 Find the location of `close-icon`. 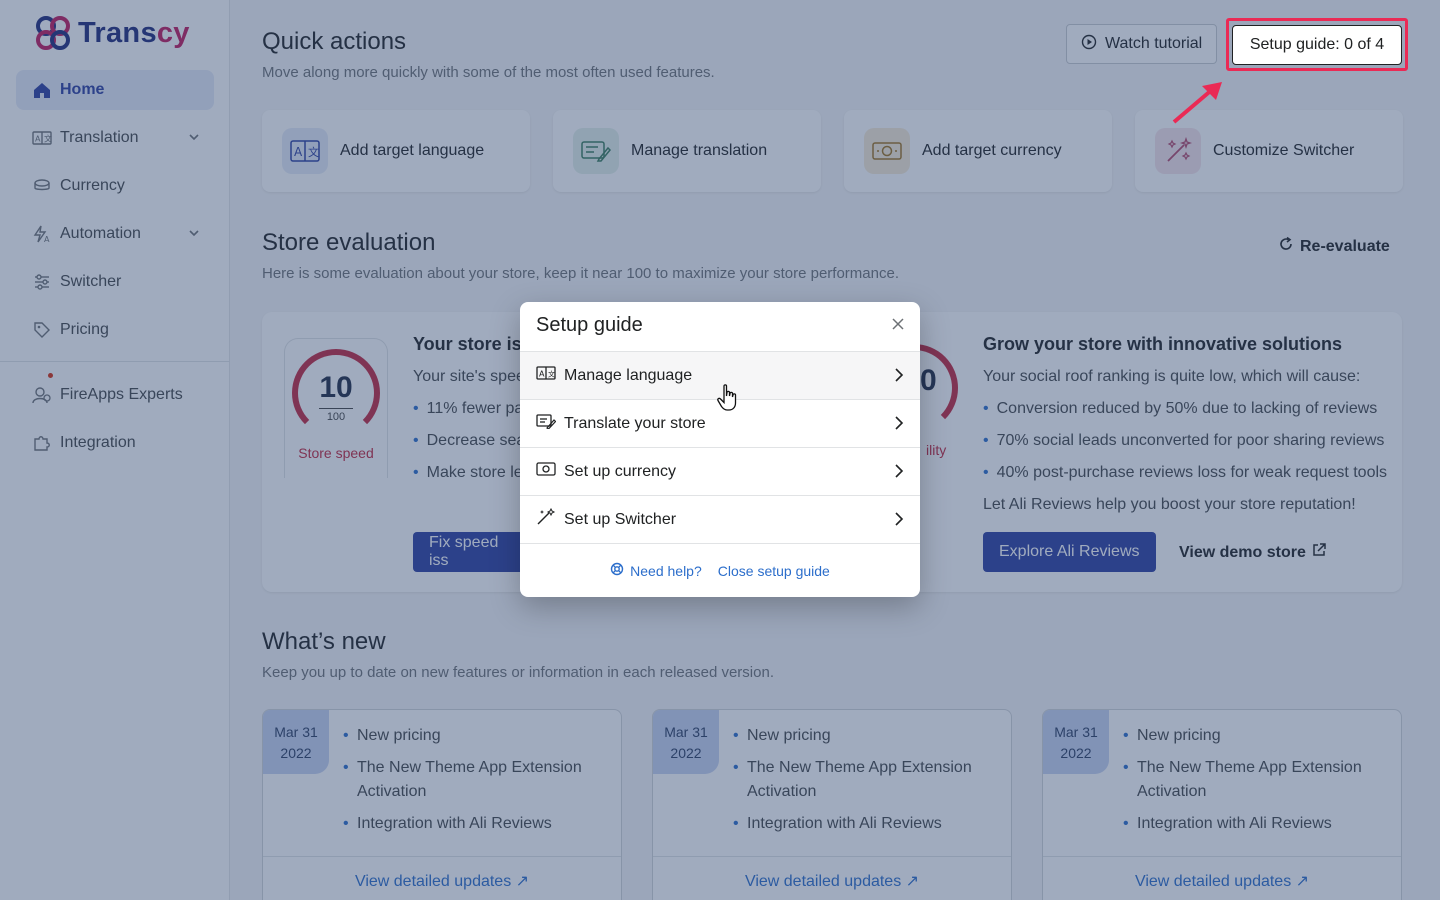

close-icon is located at coordinates (898, 324).